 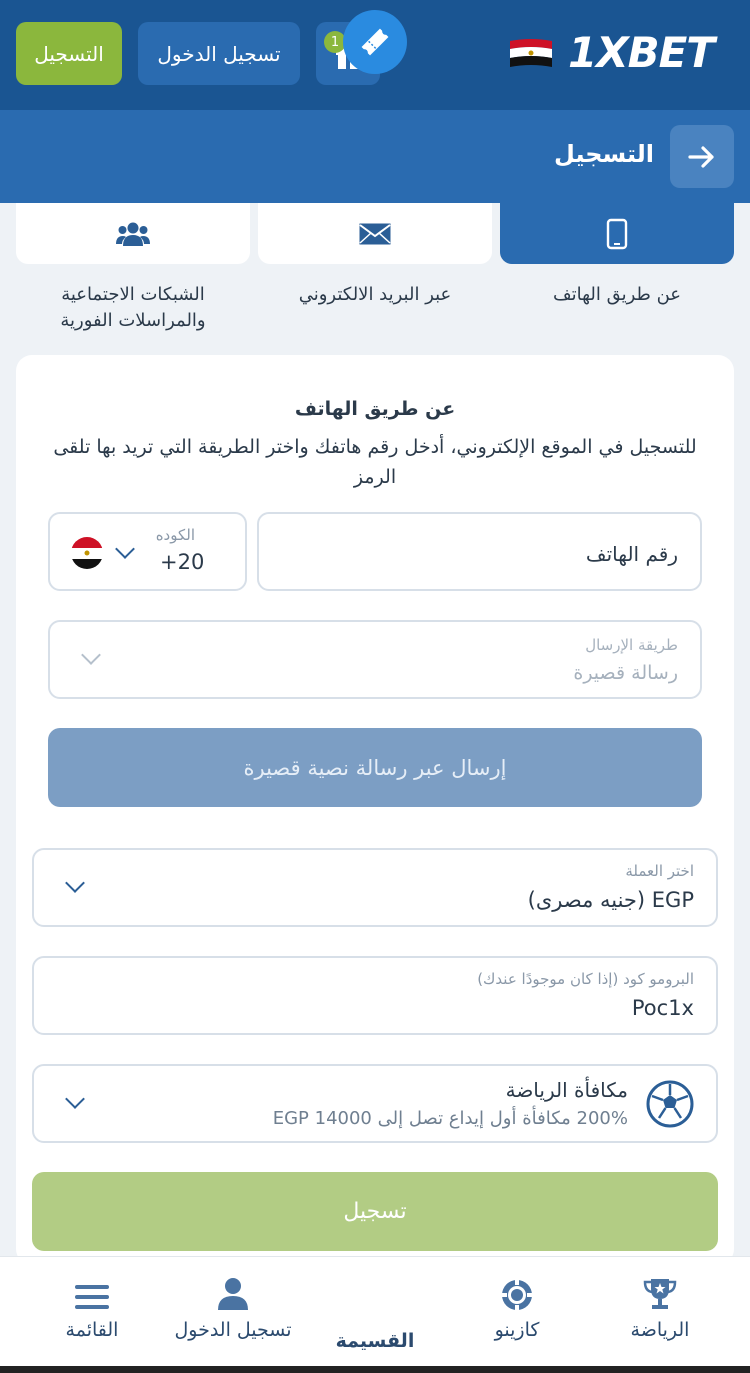 I want to click on code-label: الكوده, so click(x=175, y=535).